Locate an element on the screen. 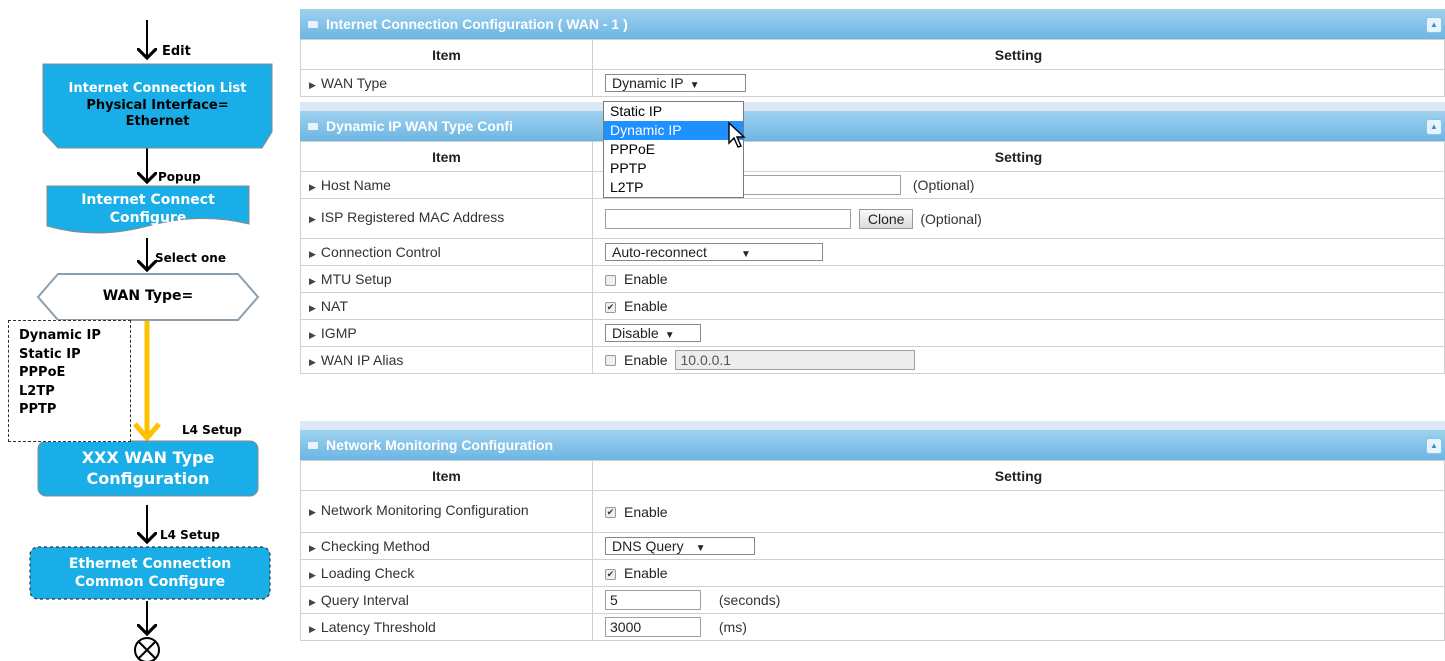 This screenshot has height=661, width=1445. wan-type-table: Item Setting ▶ WAN Type Dynamic IP ▼ is located at coordinates (872, 68).